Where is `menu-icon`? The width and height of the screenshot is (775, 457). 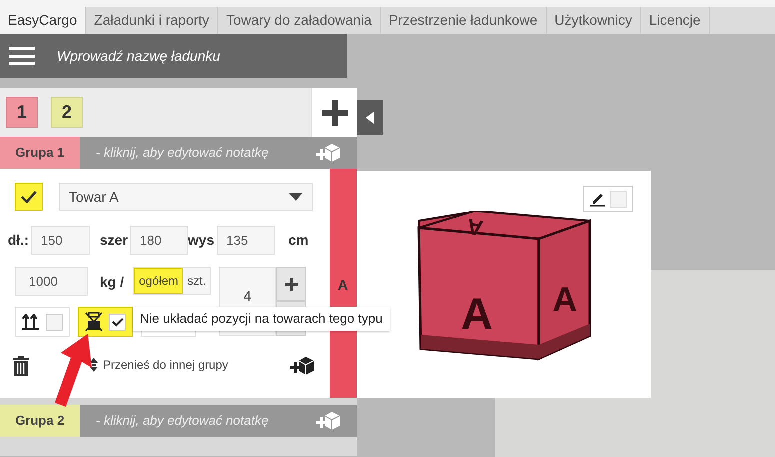
menu-icon is located at coordinates (22, 56).